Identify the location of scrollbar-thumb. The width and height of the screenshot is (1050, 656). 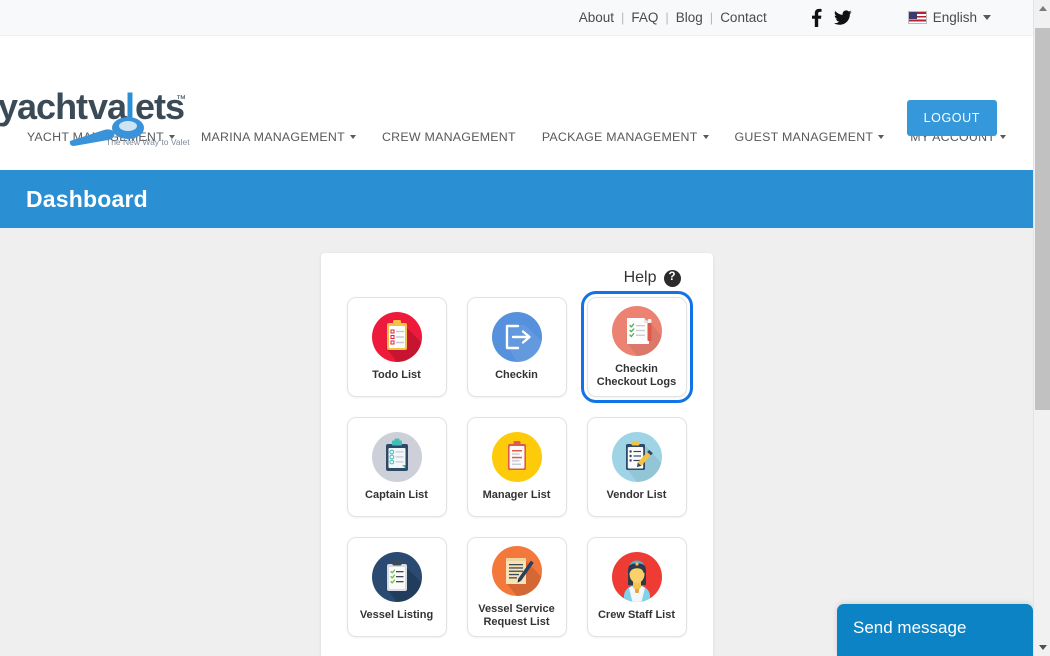
(1042, 219).